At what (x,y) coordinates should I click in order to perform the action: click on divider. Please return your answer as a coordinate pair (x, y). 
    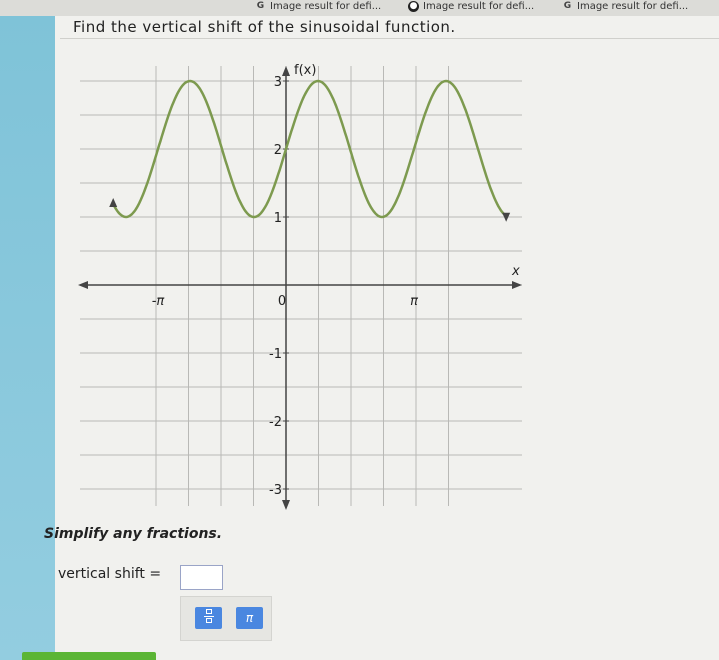
    Looking at the image, I should click on (389, 38).